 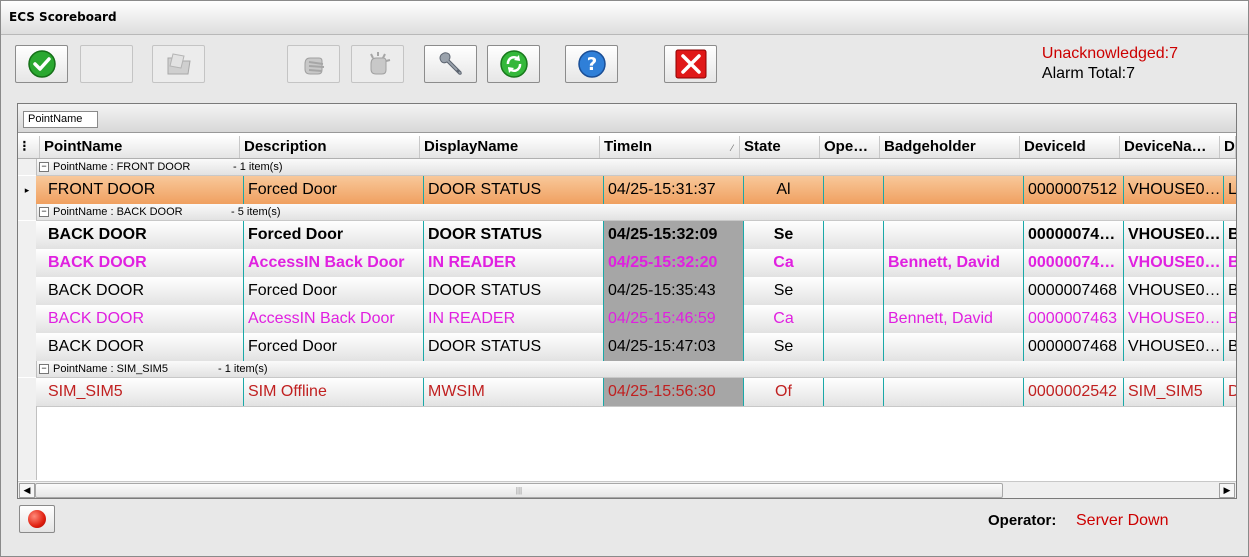 I want to click on column-header: State, so click(x=780, y=147).